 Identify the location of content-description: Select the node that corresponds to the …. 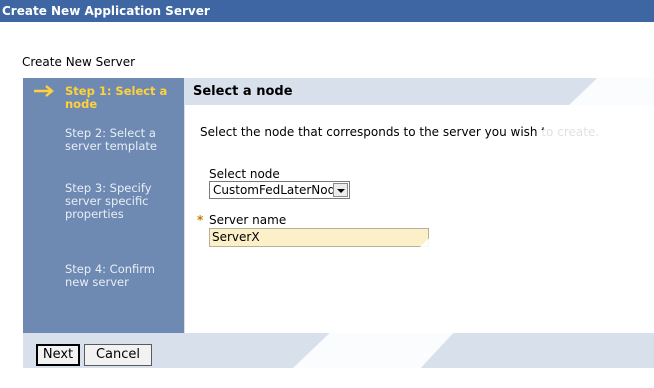
(400, 132).